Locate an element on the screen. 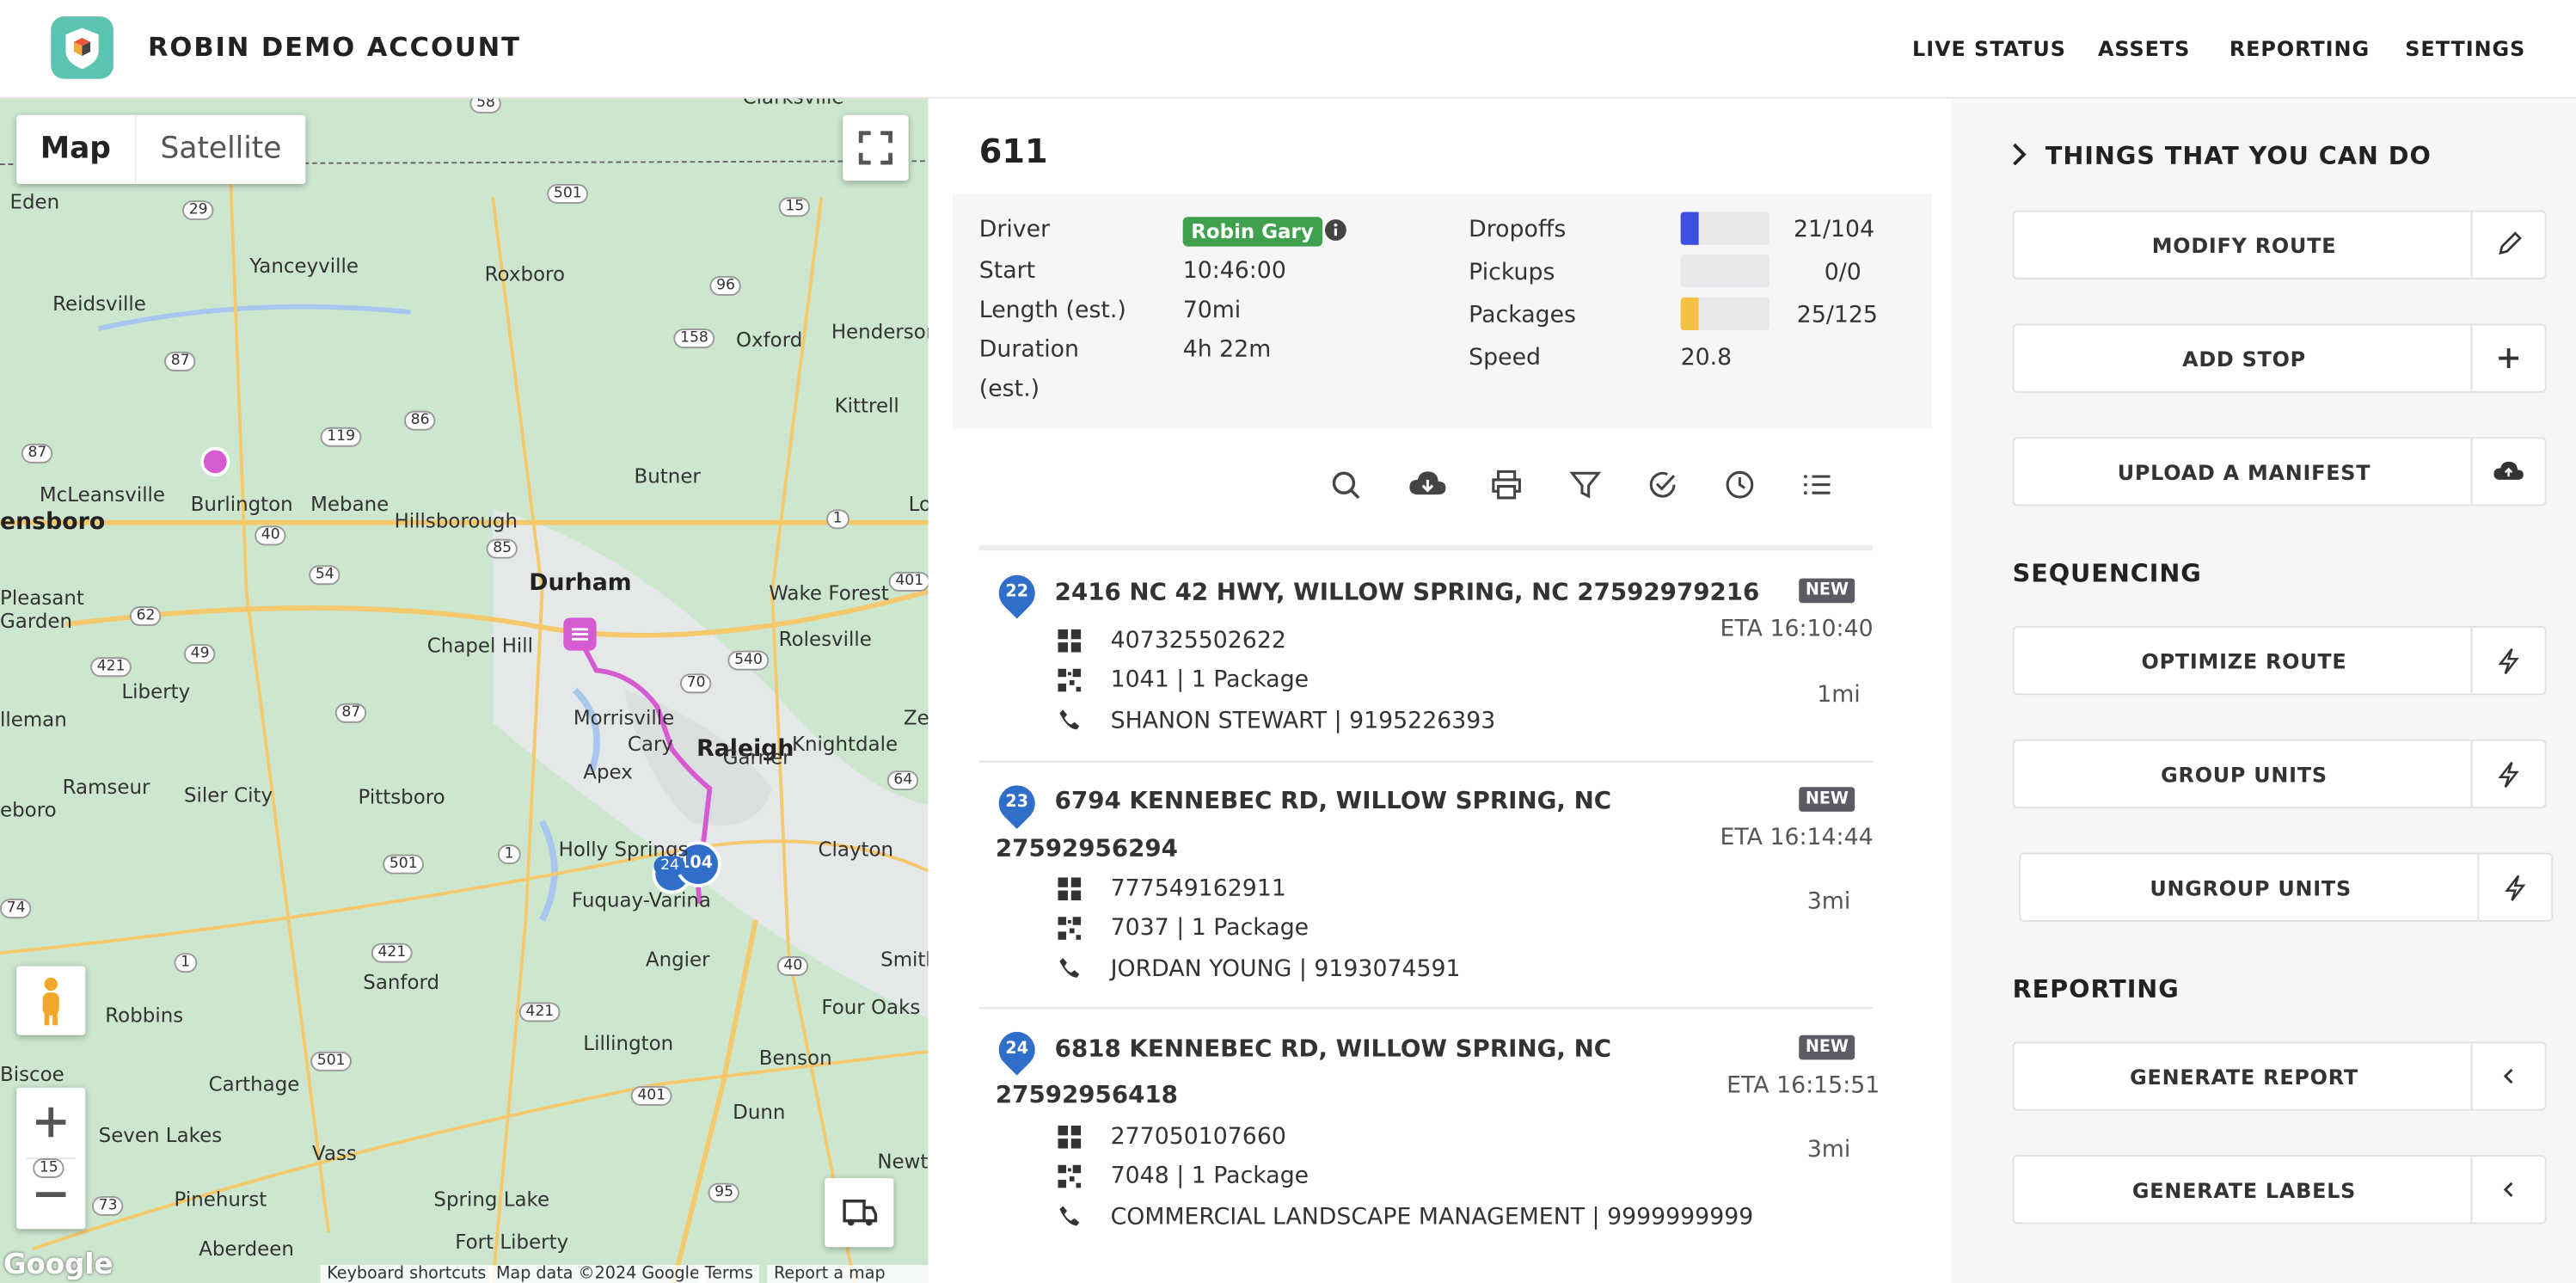 The width and height of the screenshot is (2576, 1283). reporting-heading: REPORTING is located at coordinates (2096, 989).